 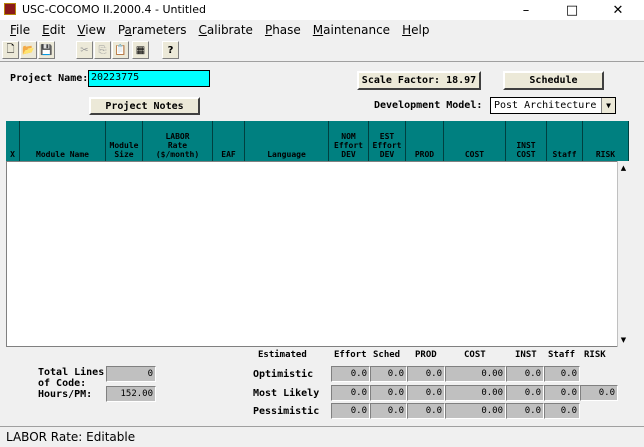 What do you see at coordinates (428, 105) in the screenshot?
I see `development-model-label: Development Model:` at bounding box center [428, 105].